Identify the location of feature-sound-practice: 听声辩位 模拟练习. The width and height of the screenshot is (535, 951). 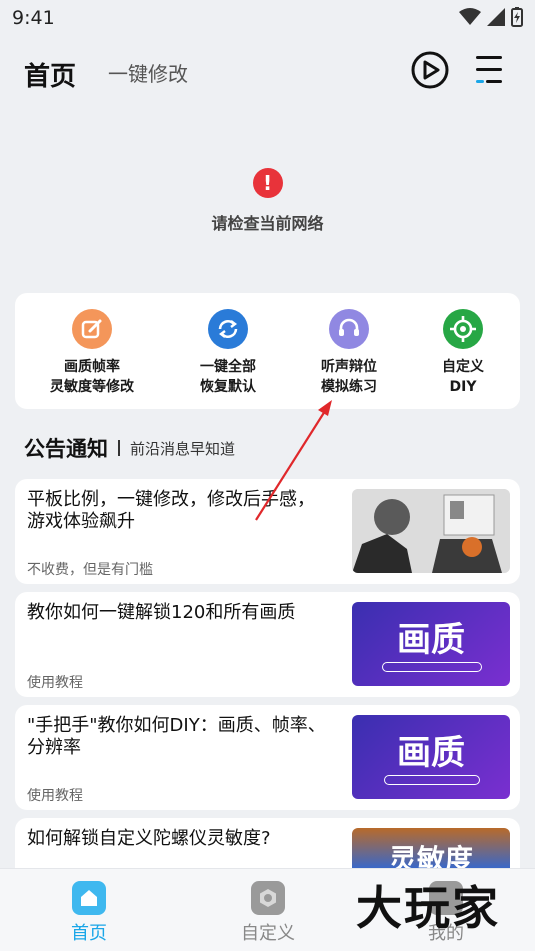
(349, 353).